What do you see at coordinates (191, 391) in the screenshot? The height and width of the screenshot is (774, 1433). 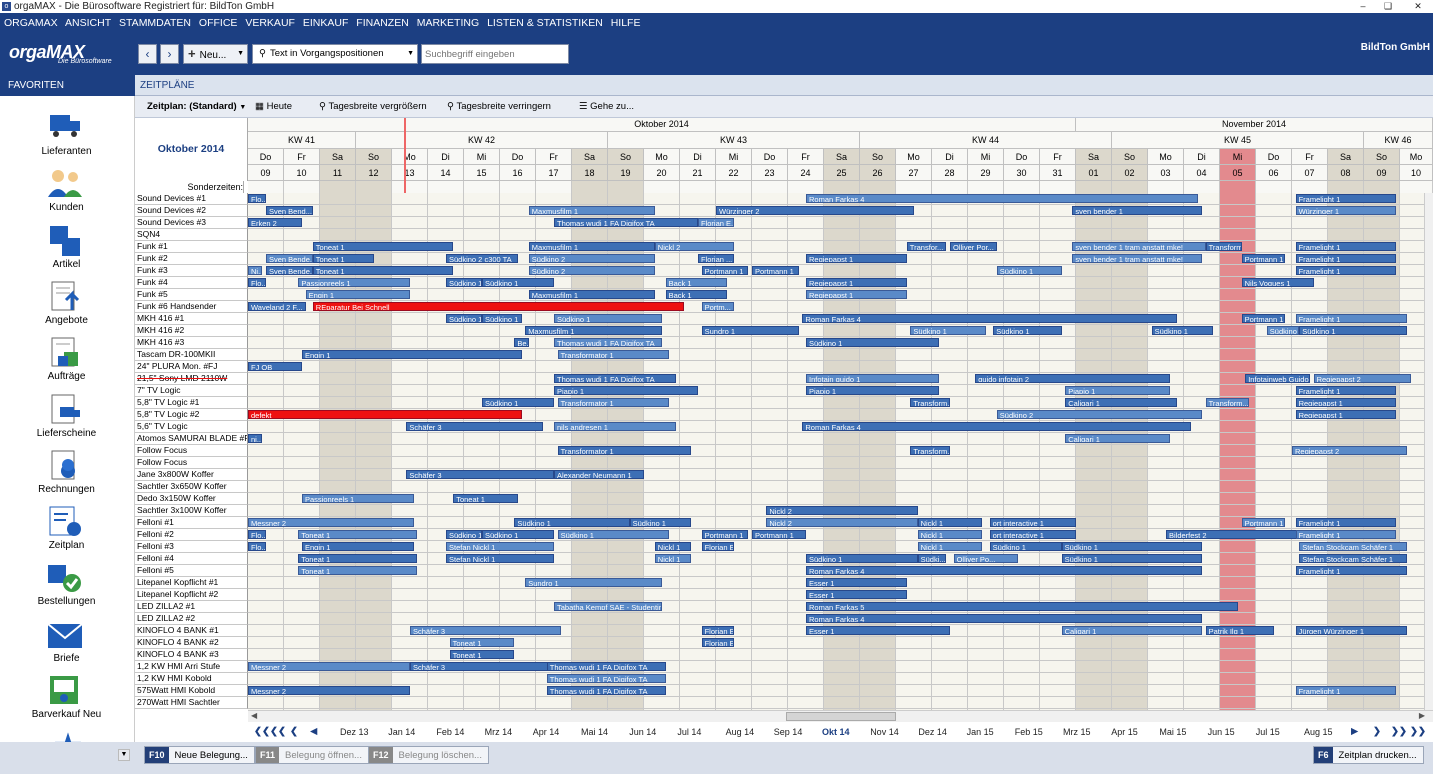 I see `resource-name: 7" TV Logic` at bounding box center [191, 391].